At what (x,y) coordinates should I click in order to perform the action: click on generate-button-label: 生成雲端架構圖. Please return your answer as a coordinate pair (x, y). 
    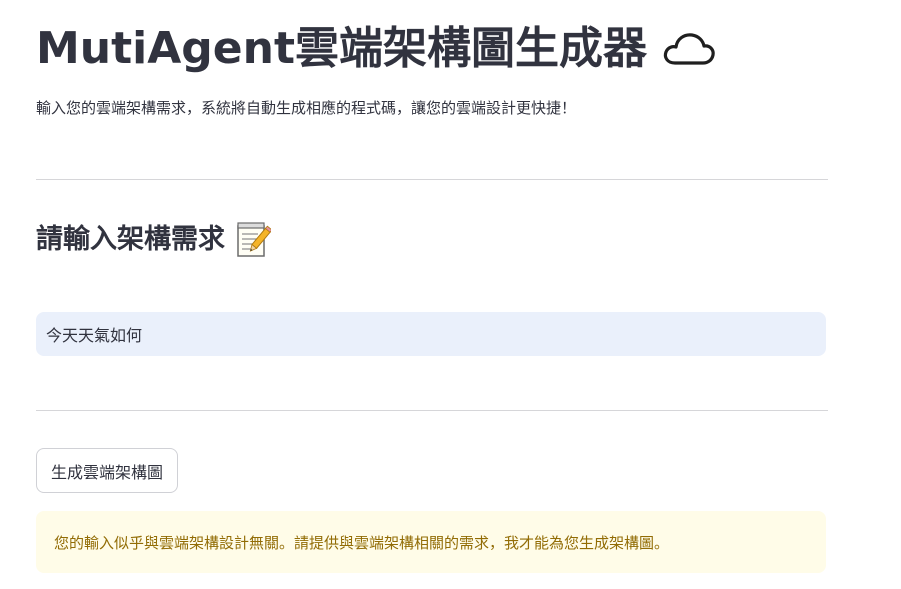
    Looking at the image, I should click on (107, 472).